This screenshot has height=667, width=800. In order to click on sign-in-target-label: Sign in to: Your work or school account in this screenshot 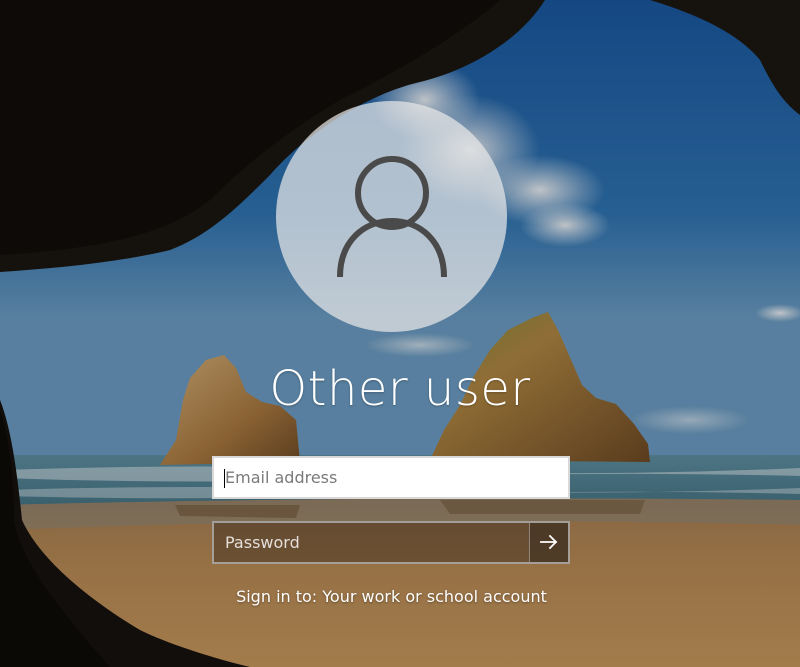, I will do `click(391, 596)`.